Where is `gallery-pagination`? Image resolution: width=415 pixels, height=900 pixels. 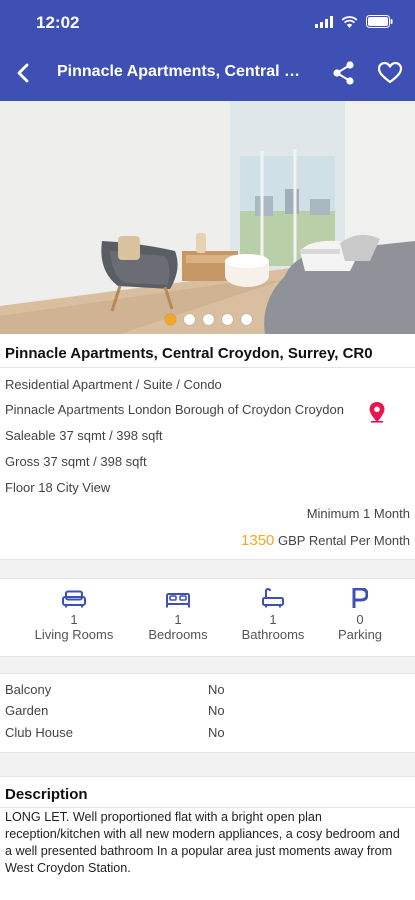 gallery-pagination is located at coordinates (208, 319).